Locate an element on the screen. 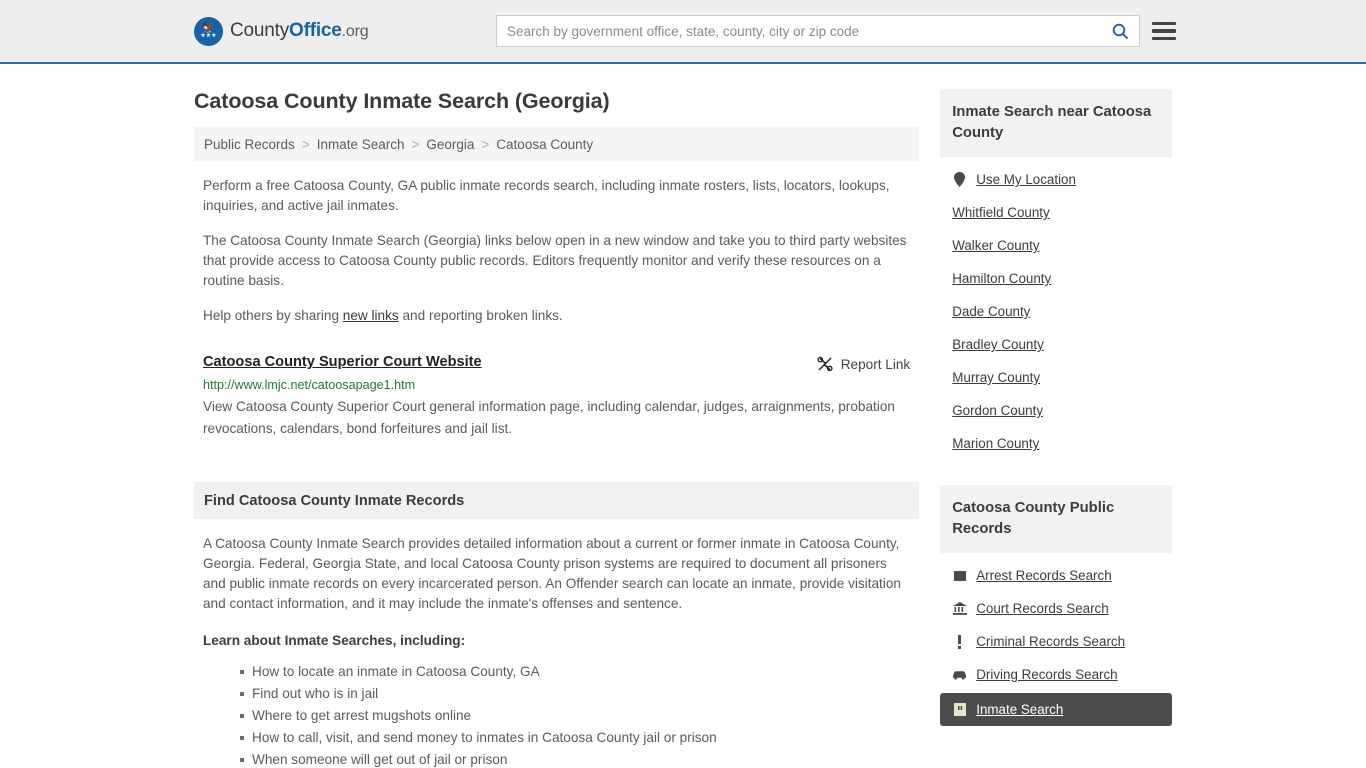 The height and width of the screenshot is (768, 1366). sidebar-item-court-records-search: Court Records Search is located at coordinates (1056, 608).